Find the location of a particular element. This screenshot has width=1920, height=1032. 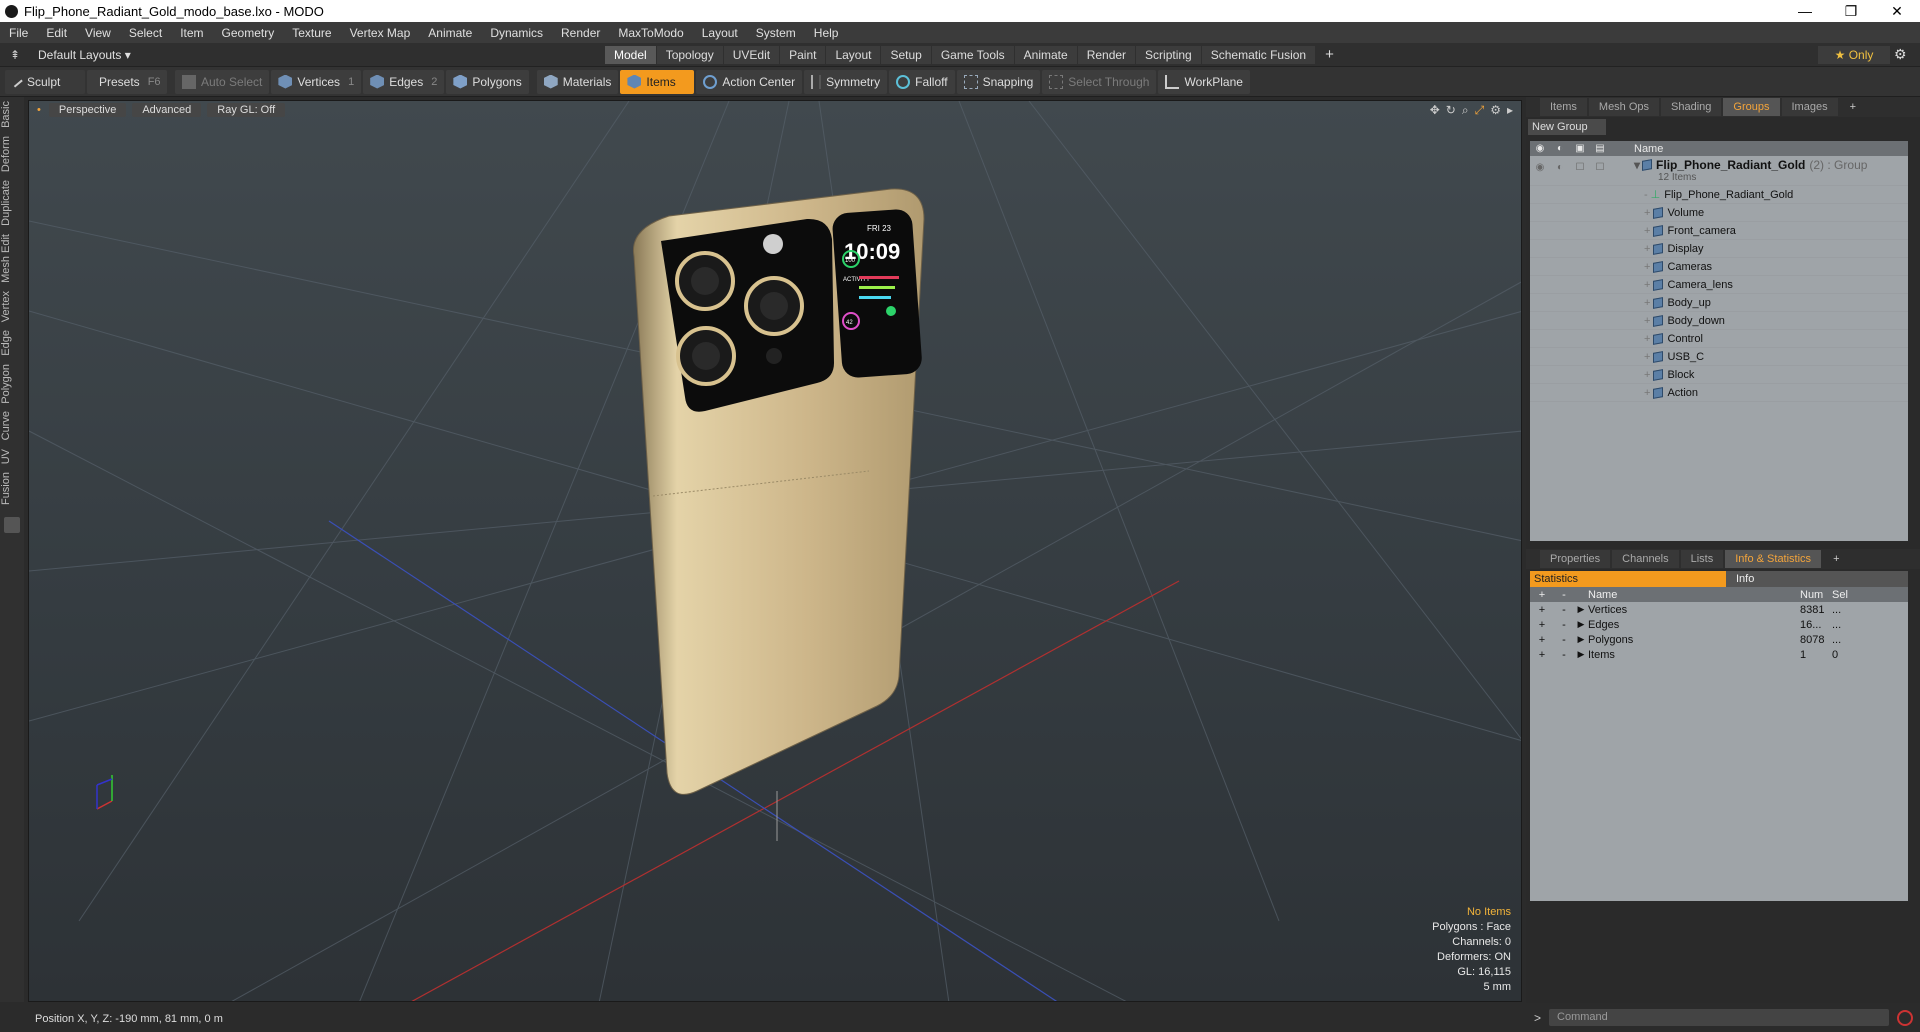

list-item: + Body_up is located at coordinates (1719, 303).